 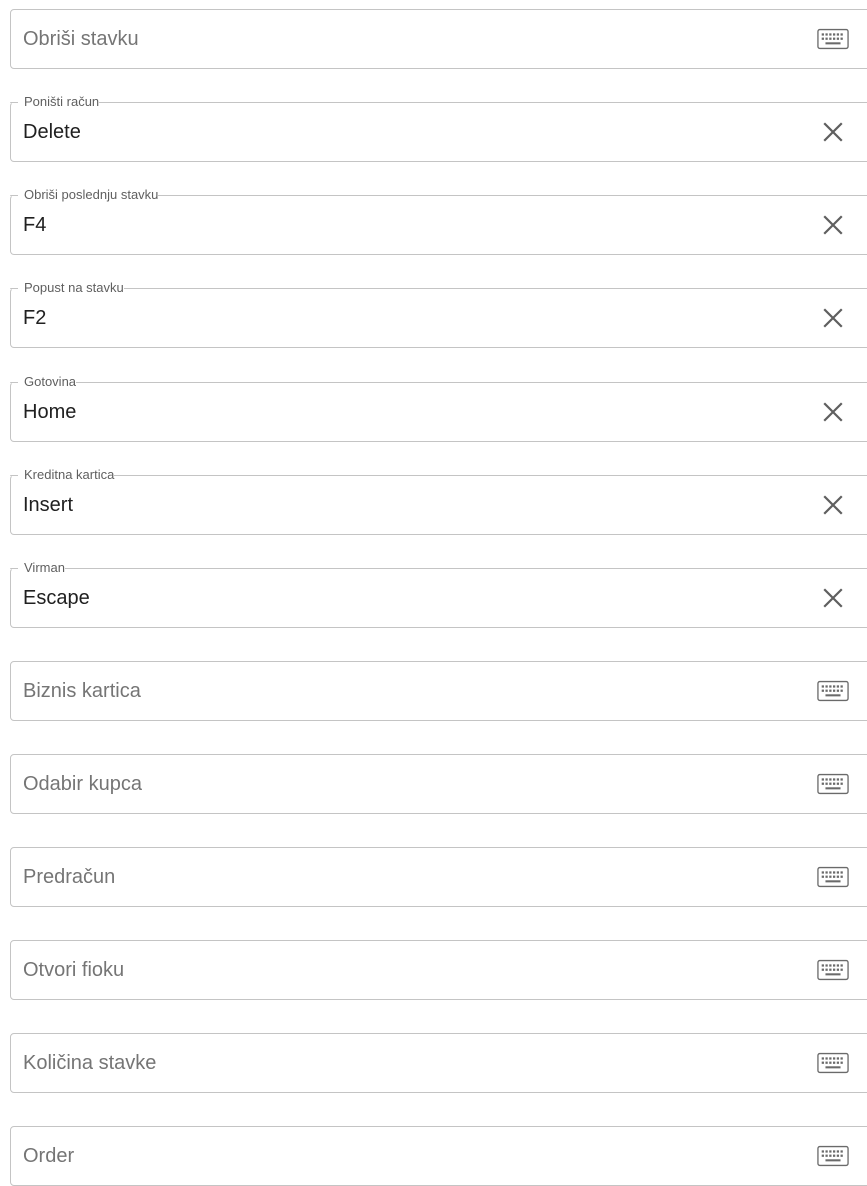 What do you see at coordinates (35, 225) in the screenshot?
I see `shortcut-value: F4` at bounding box center [35, 225].